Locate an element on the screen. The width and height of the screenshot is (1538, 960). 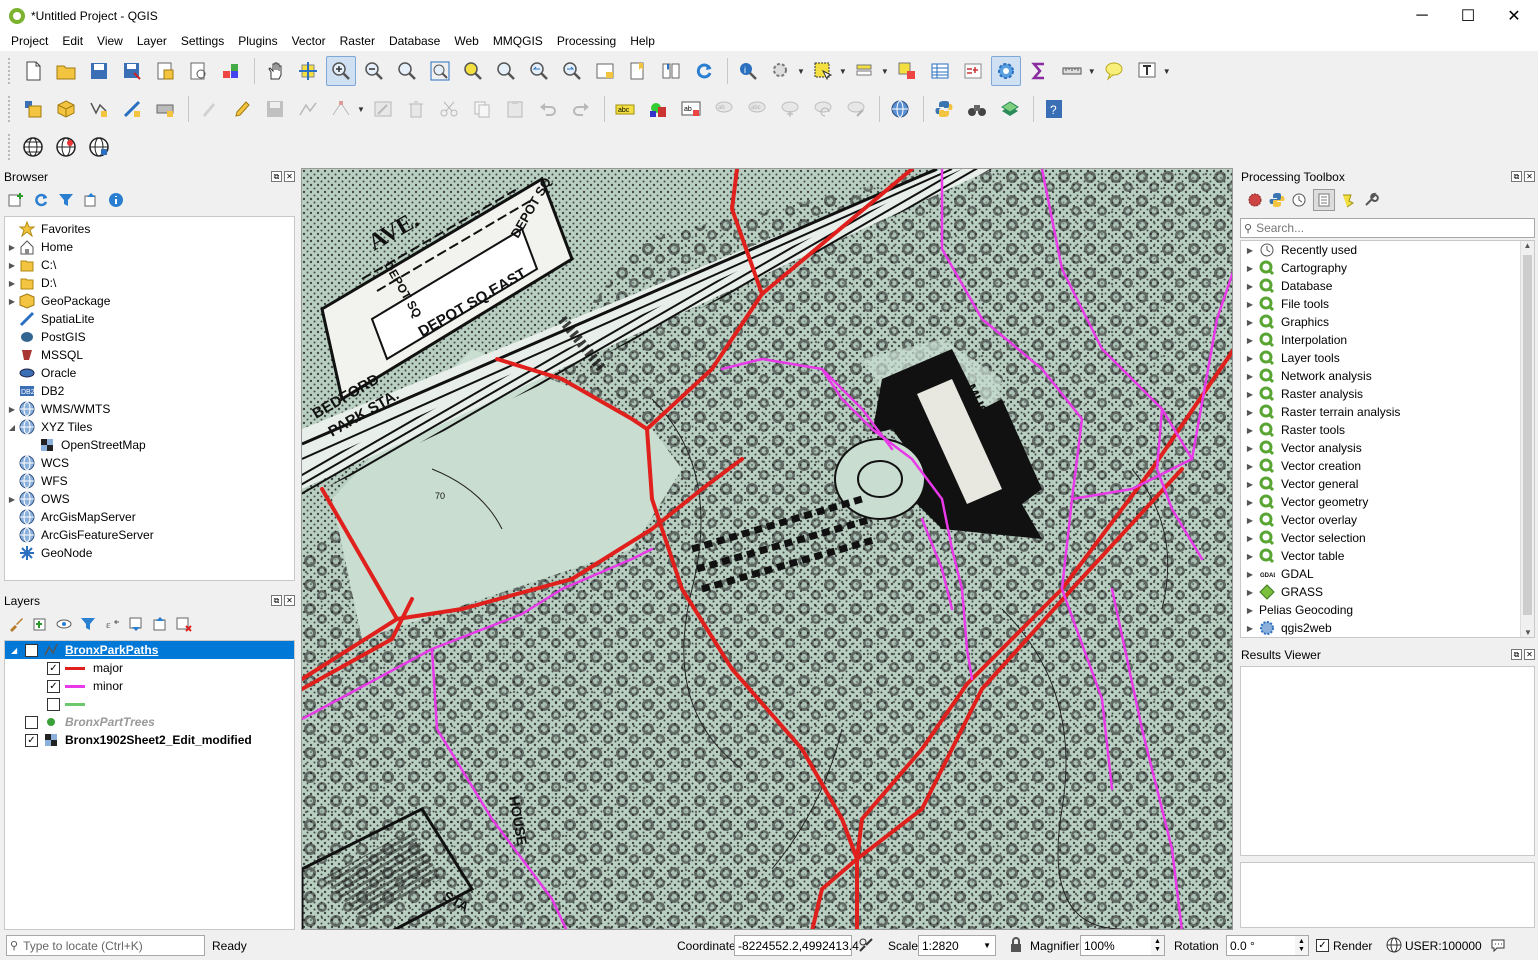
pin-labels-button: ab is located at coordinates (724, 109).